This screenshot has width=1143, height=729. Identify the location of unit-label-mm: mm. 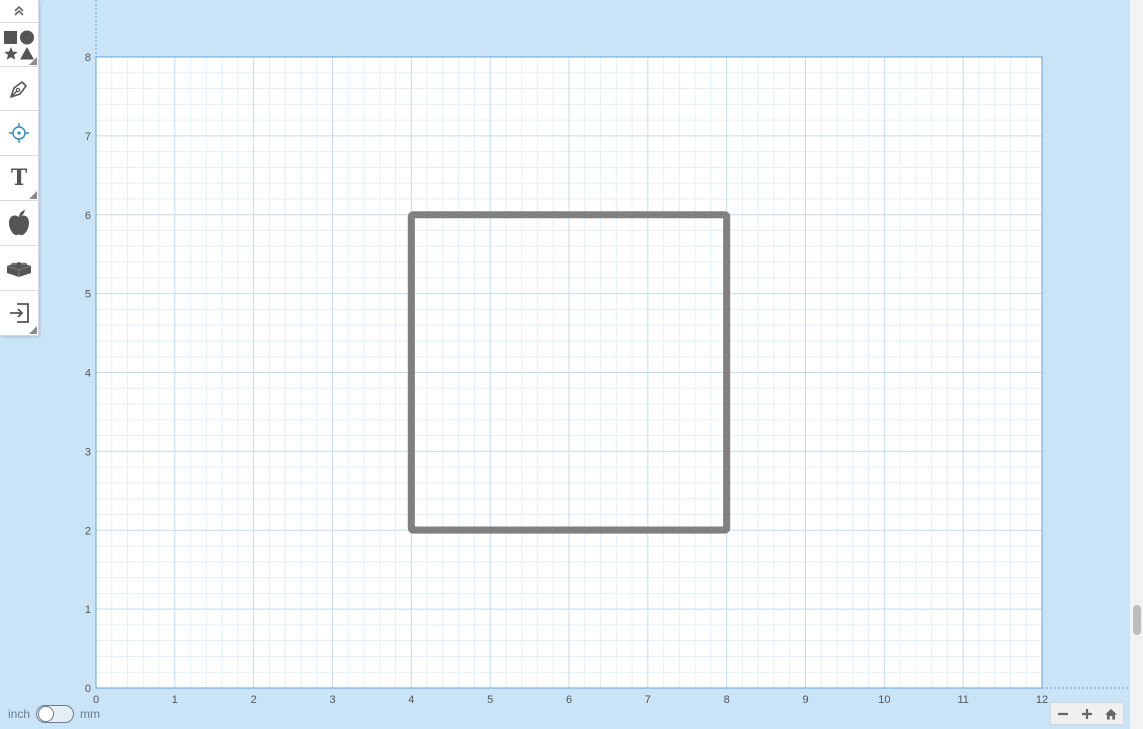
(90, 714).